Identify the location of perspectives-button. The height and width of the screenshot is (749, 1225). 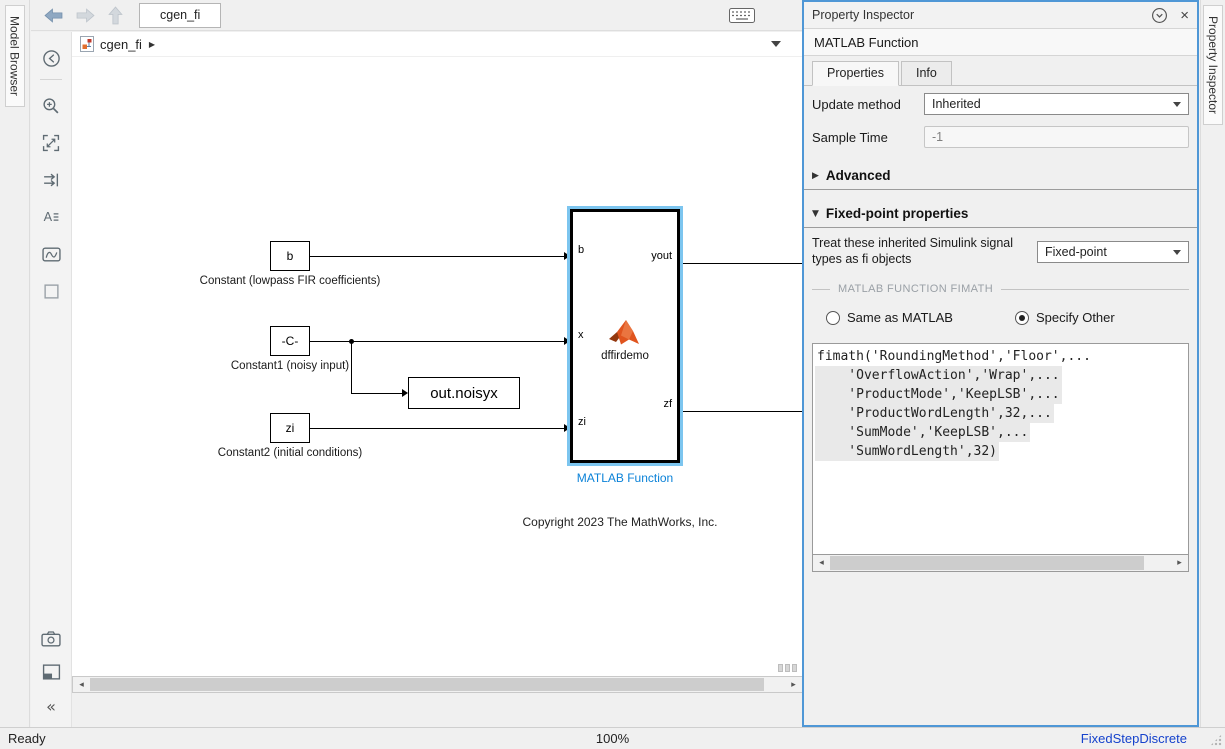
(51, 672).